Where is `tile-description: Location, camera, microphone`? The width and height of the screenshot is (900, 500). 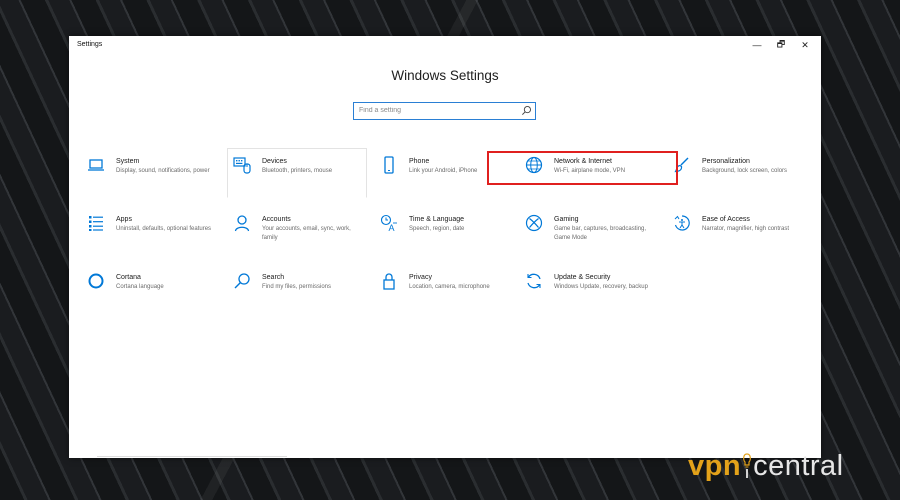
tile-description: Location, camera, microphone is located at coordinates (449, 287).